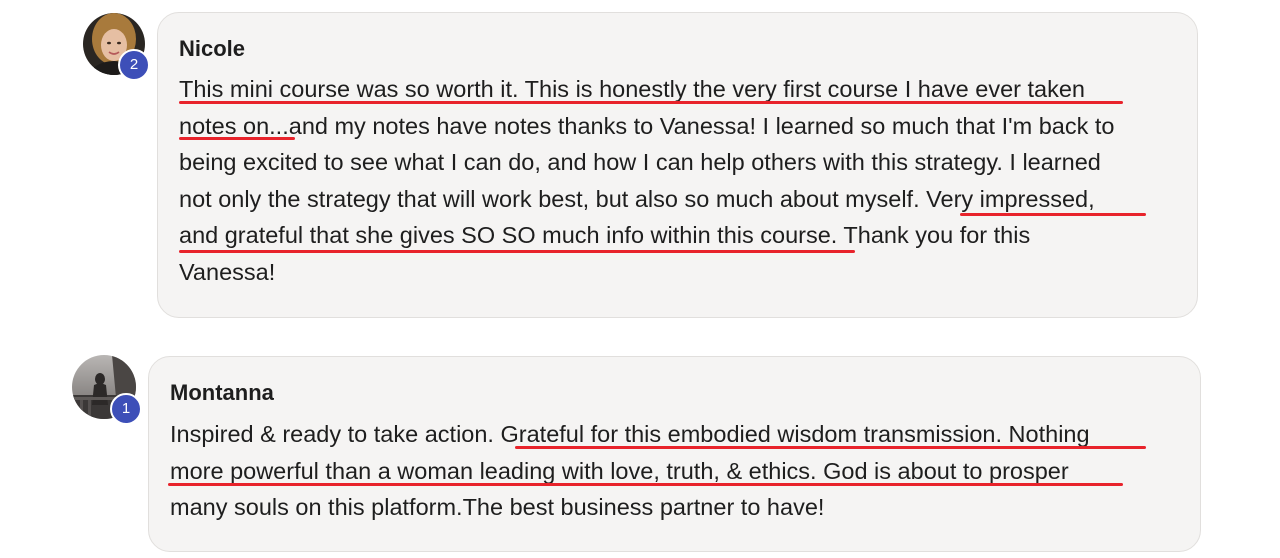 The image size is (1280, 558). I want to click on comment-author: Montanna, so click(222, 393).